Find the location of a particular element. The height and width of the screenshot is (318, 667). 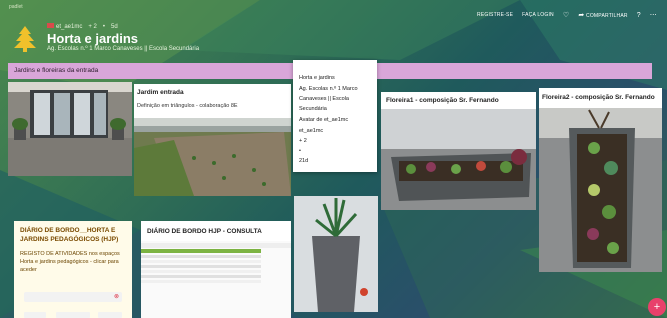

post-floreira1: Floreira1 - composição Sr. Fernando is located at coordinates (458, 151).